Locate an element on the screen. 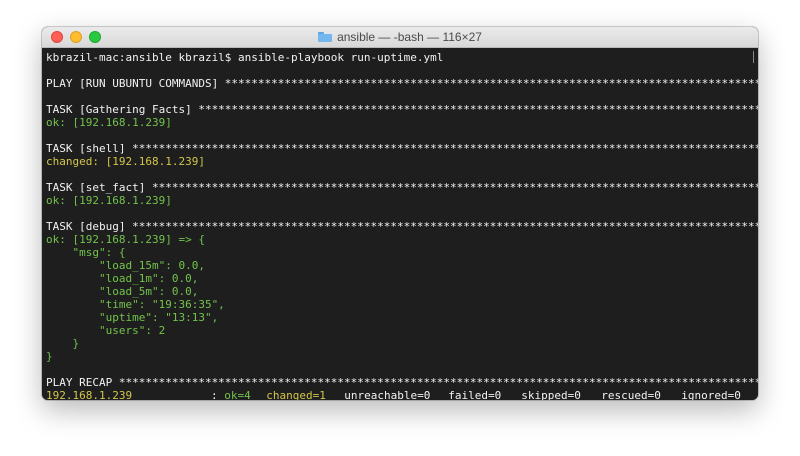  recap-skipped: skipped=0 is located at coordinates (551, 394).